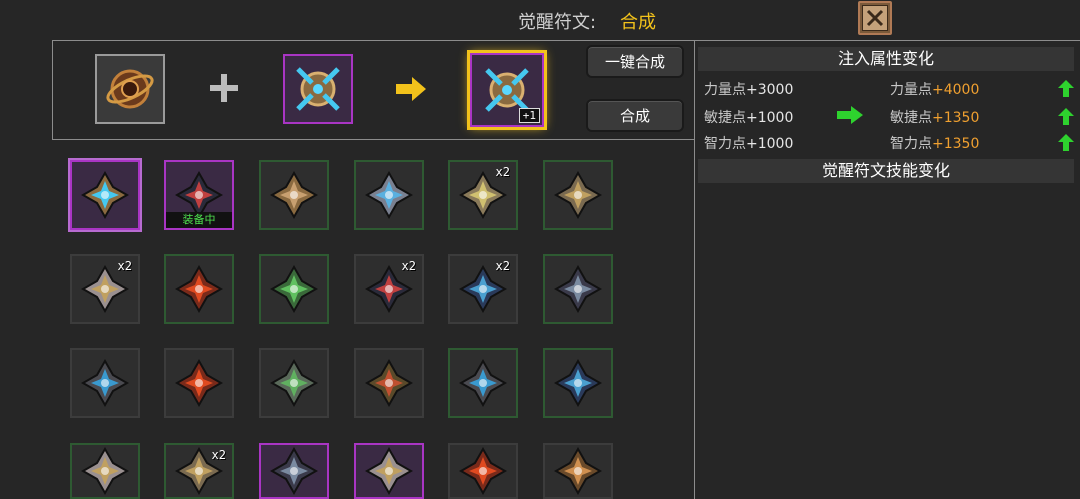 The height and width of the screenshot is (499, 1080). I want to click on close-button, so click(875, 18).